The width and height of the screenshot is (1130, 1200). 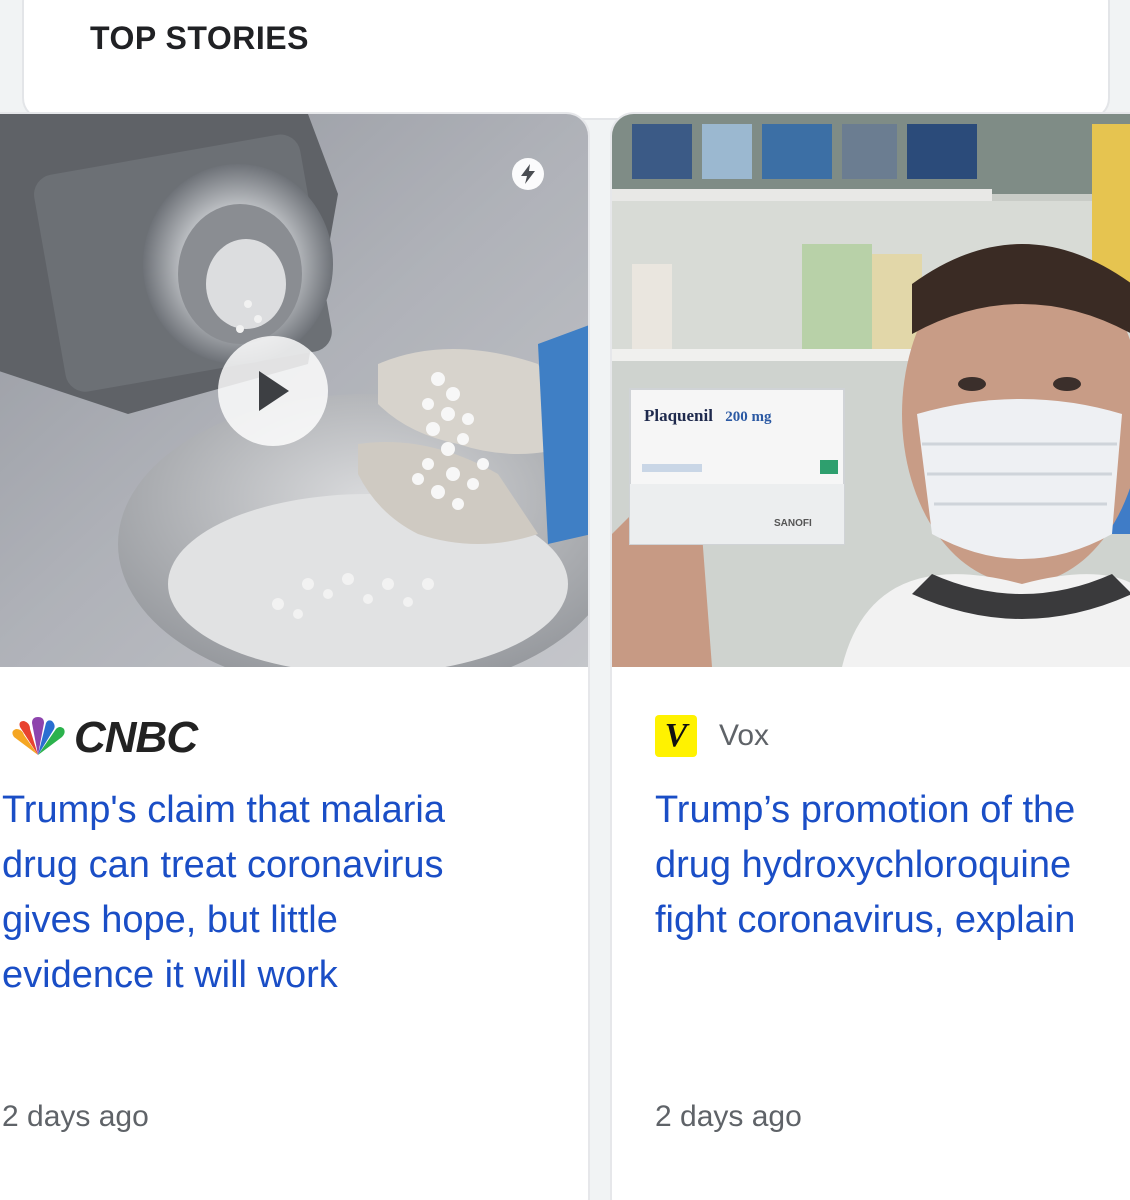 What do you see at coordinates (793, 523) in the screenshot?
I see `box-maker-text: SANOFI` at bounding box center [793, 523].